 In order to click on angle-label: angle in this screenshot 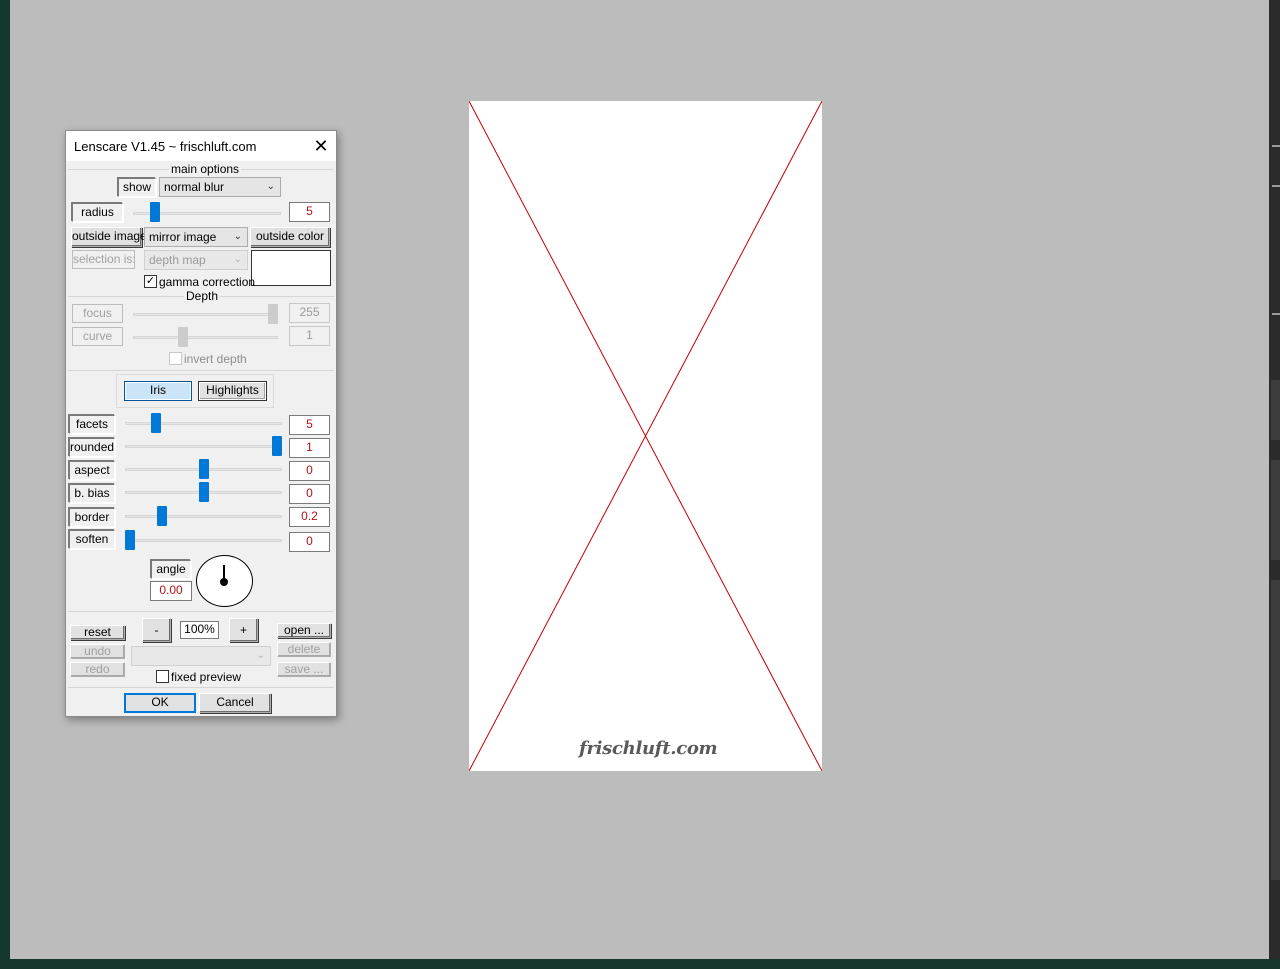, I will do `click(171, 569)`.